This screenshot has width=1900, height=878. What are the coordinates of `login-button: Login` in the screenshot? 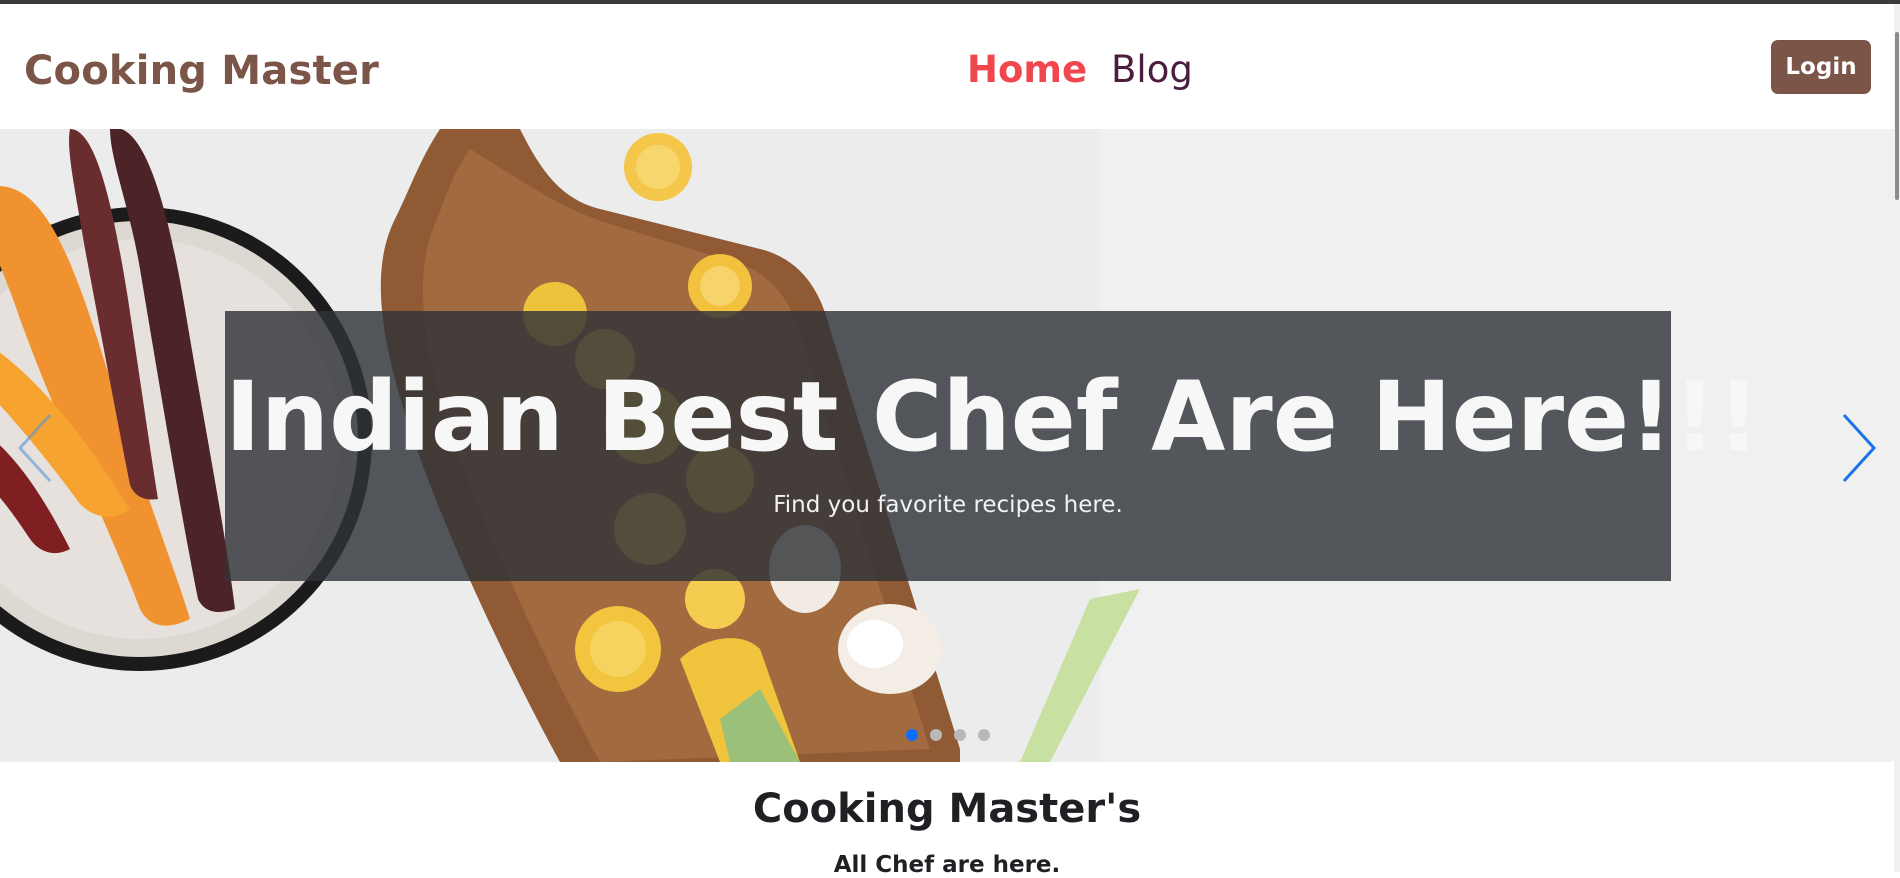 It's located at (1821, 67).